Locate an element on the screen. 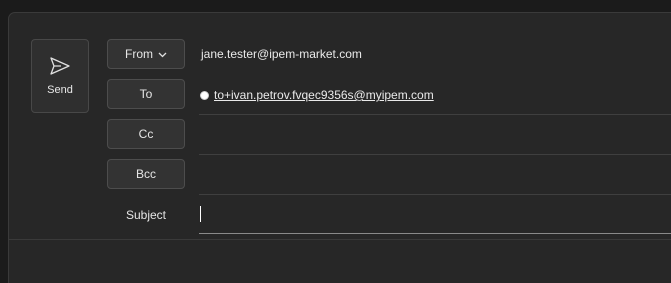 The width and height of the screenshot is (671, 283). subject-input-caret is located at coordinates (200, 214).